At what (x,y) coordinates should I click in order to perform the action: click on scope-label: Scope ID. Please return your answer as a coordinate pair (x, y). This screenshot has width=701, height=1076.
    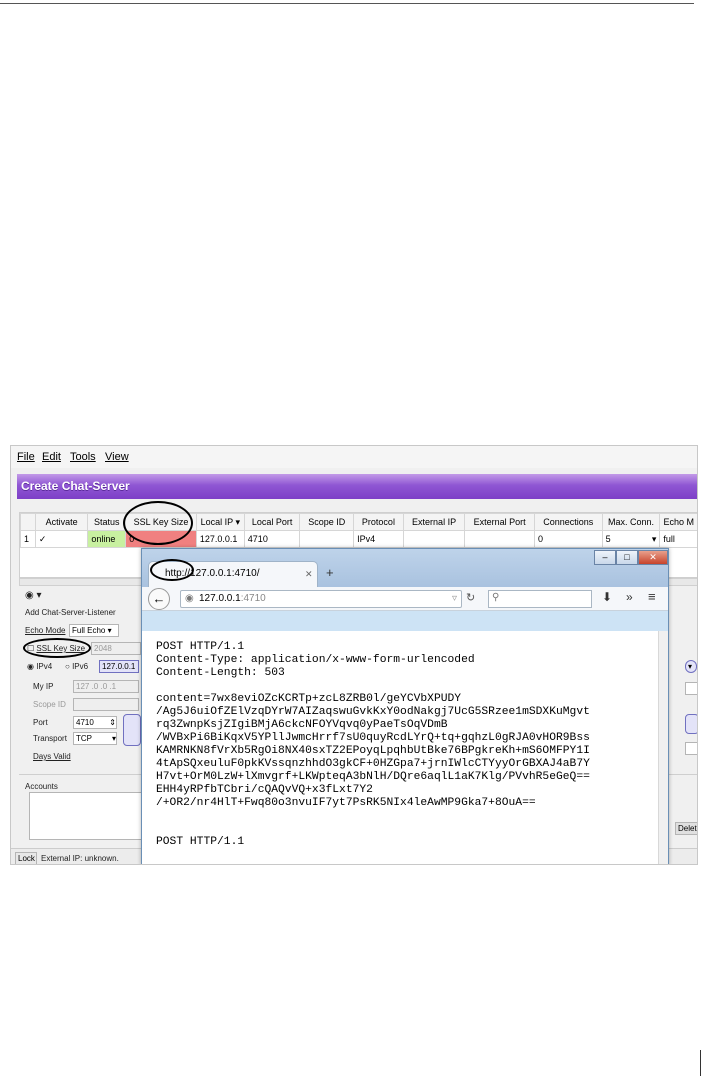
    Looking at the image, I should click on (49, 704).